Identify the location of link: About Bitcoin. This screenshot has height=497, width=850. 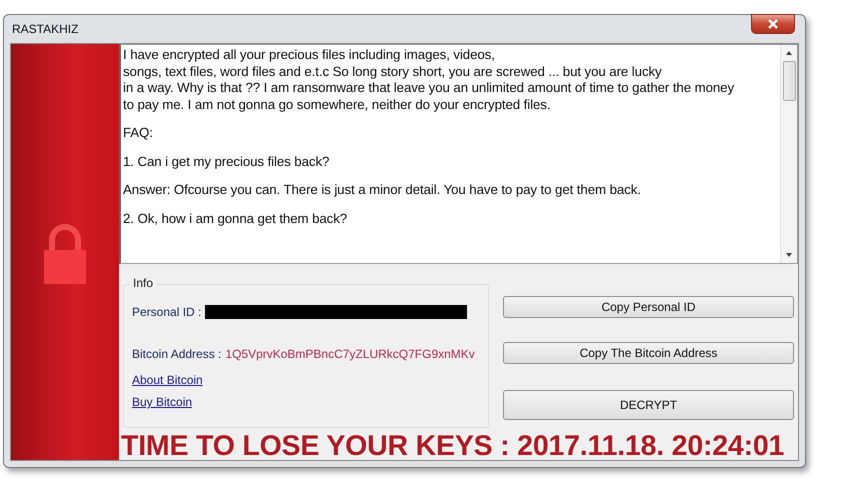
(167, 380).